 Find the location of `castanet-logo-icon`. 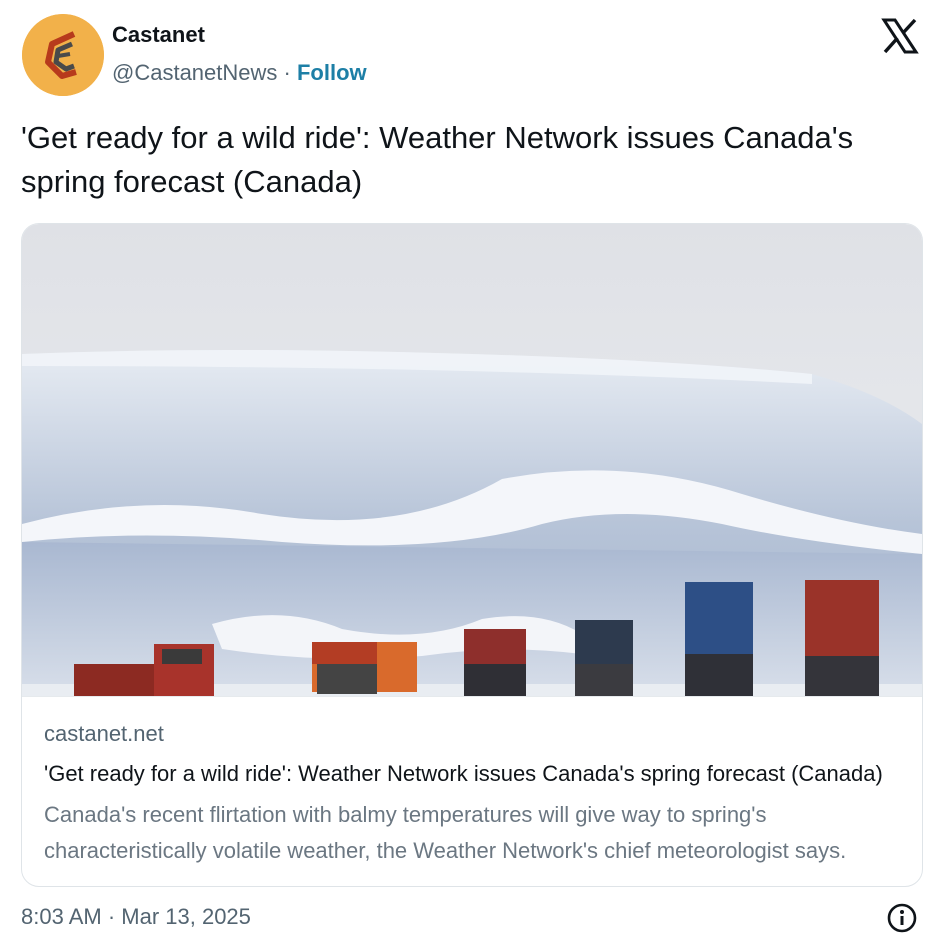

castanet-logo-icon is located at coordinates (63, 55).